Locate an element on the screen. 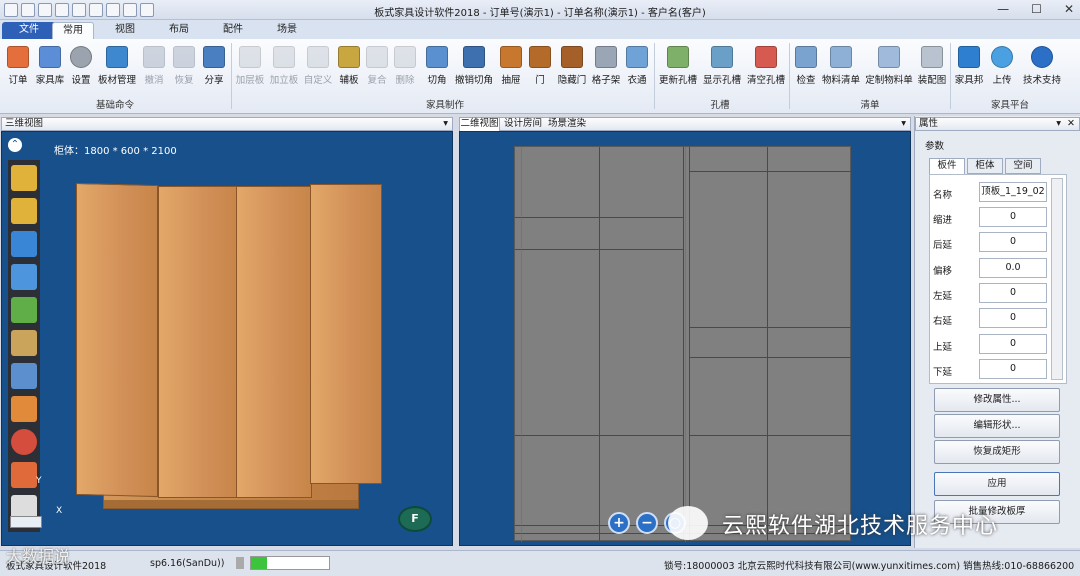 The image size is (1080, 576). check-button: 检查 is located at coordinates (806, 70).